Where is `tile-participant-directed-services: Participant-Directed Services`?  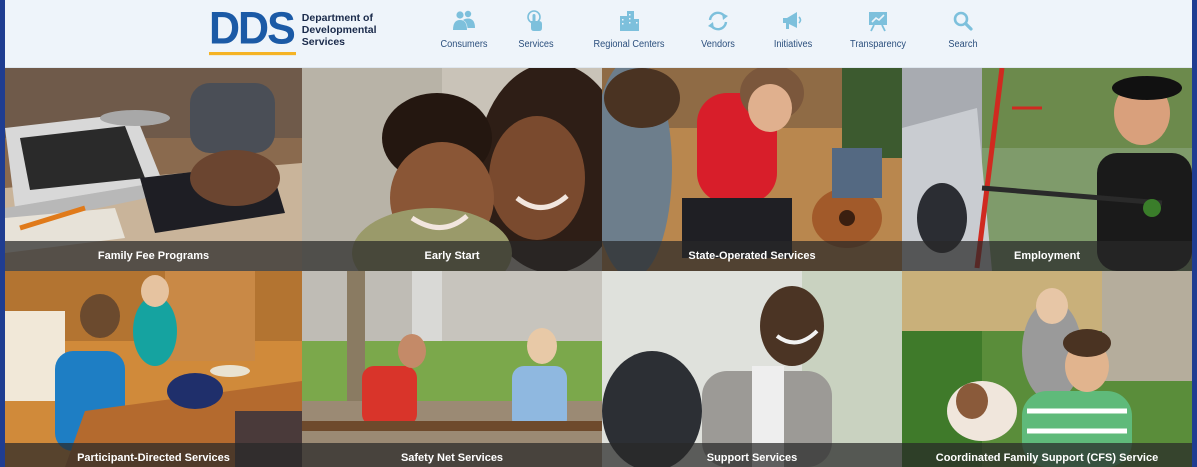 tile-participant-directed-services: Participant-Directed Services is located at coordinates (153, 369).